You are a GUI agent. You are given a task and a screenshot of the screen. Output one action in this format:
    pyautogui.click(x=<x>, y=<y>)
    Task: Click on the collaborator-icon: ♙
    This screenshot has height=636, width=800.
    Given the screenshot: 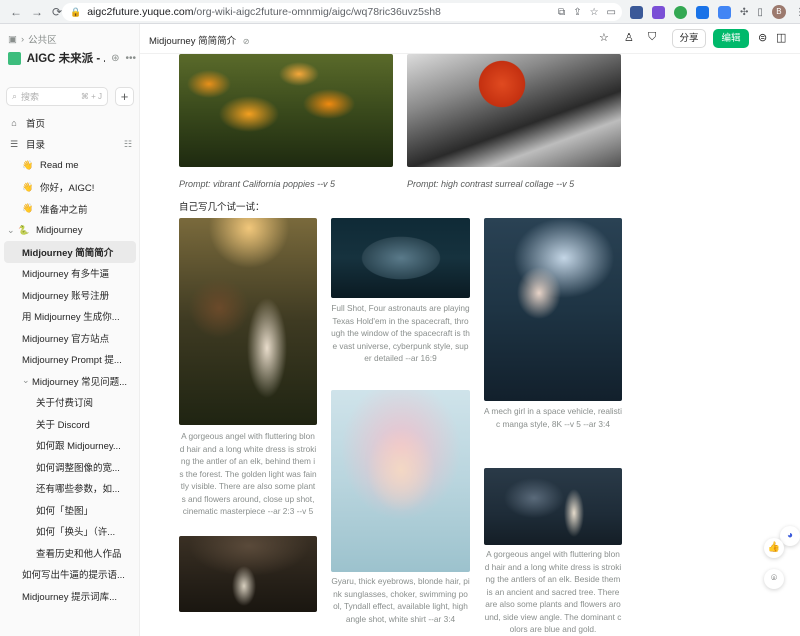 What is the action you would take?
    pyautogui.click(x=629, y=37)
    